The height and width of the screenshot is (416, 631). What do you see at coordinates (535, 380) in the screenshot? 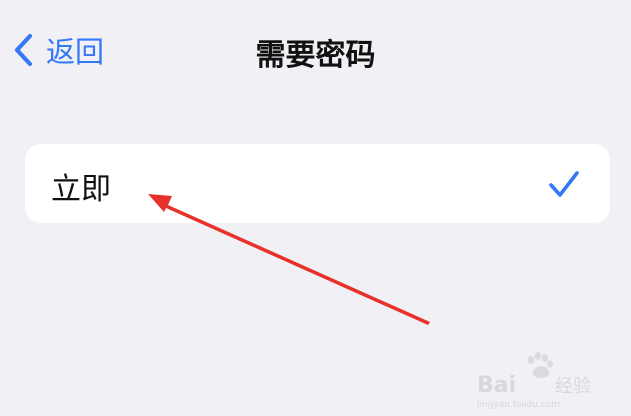
I see `baidu-jingyan-watermark-logo: Bai 经验 jingyan.baidu.com` at bounding box center [535, 380].